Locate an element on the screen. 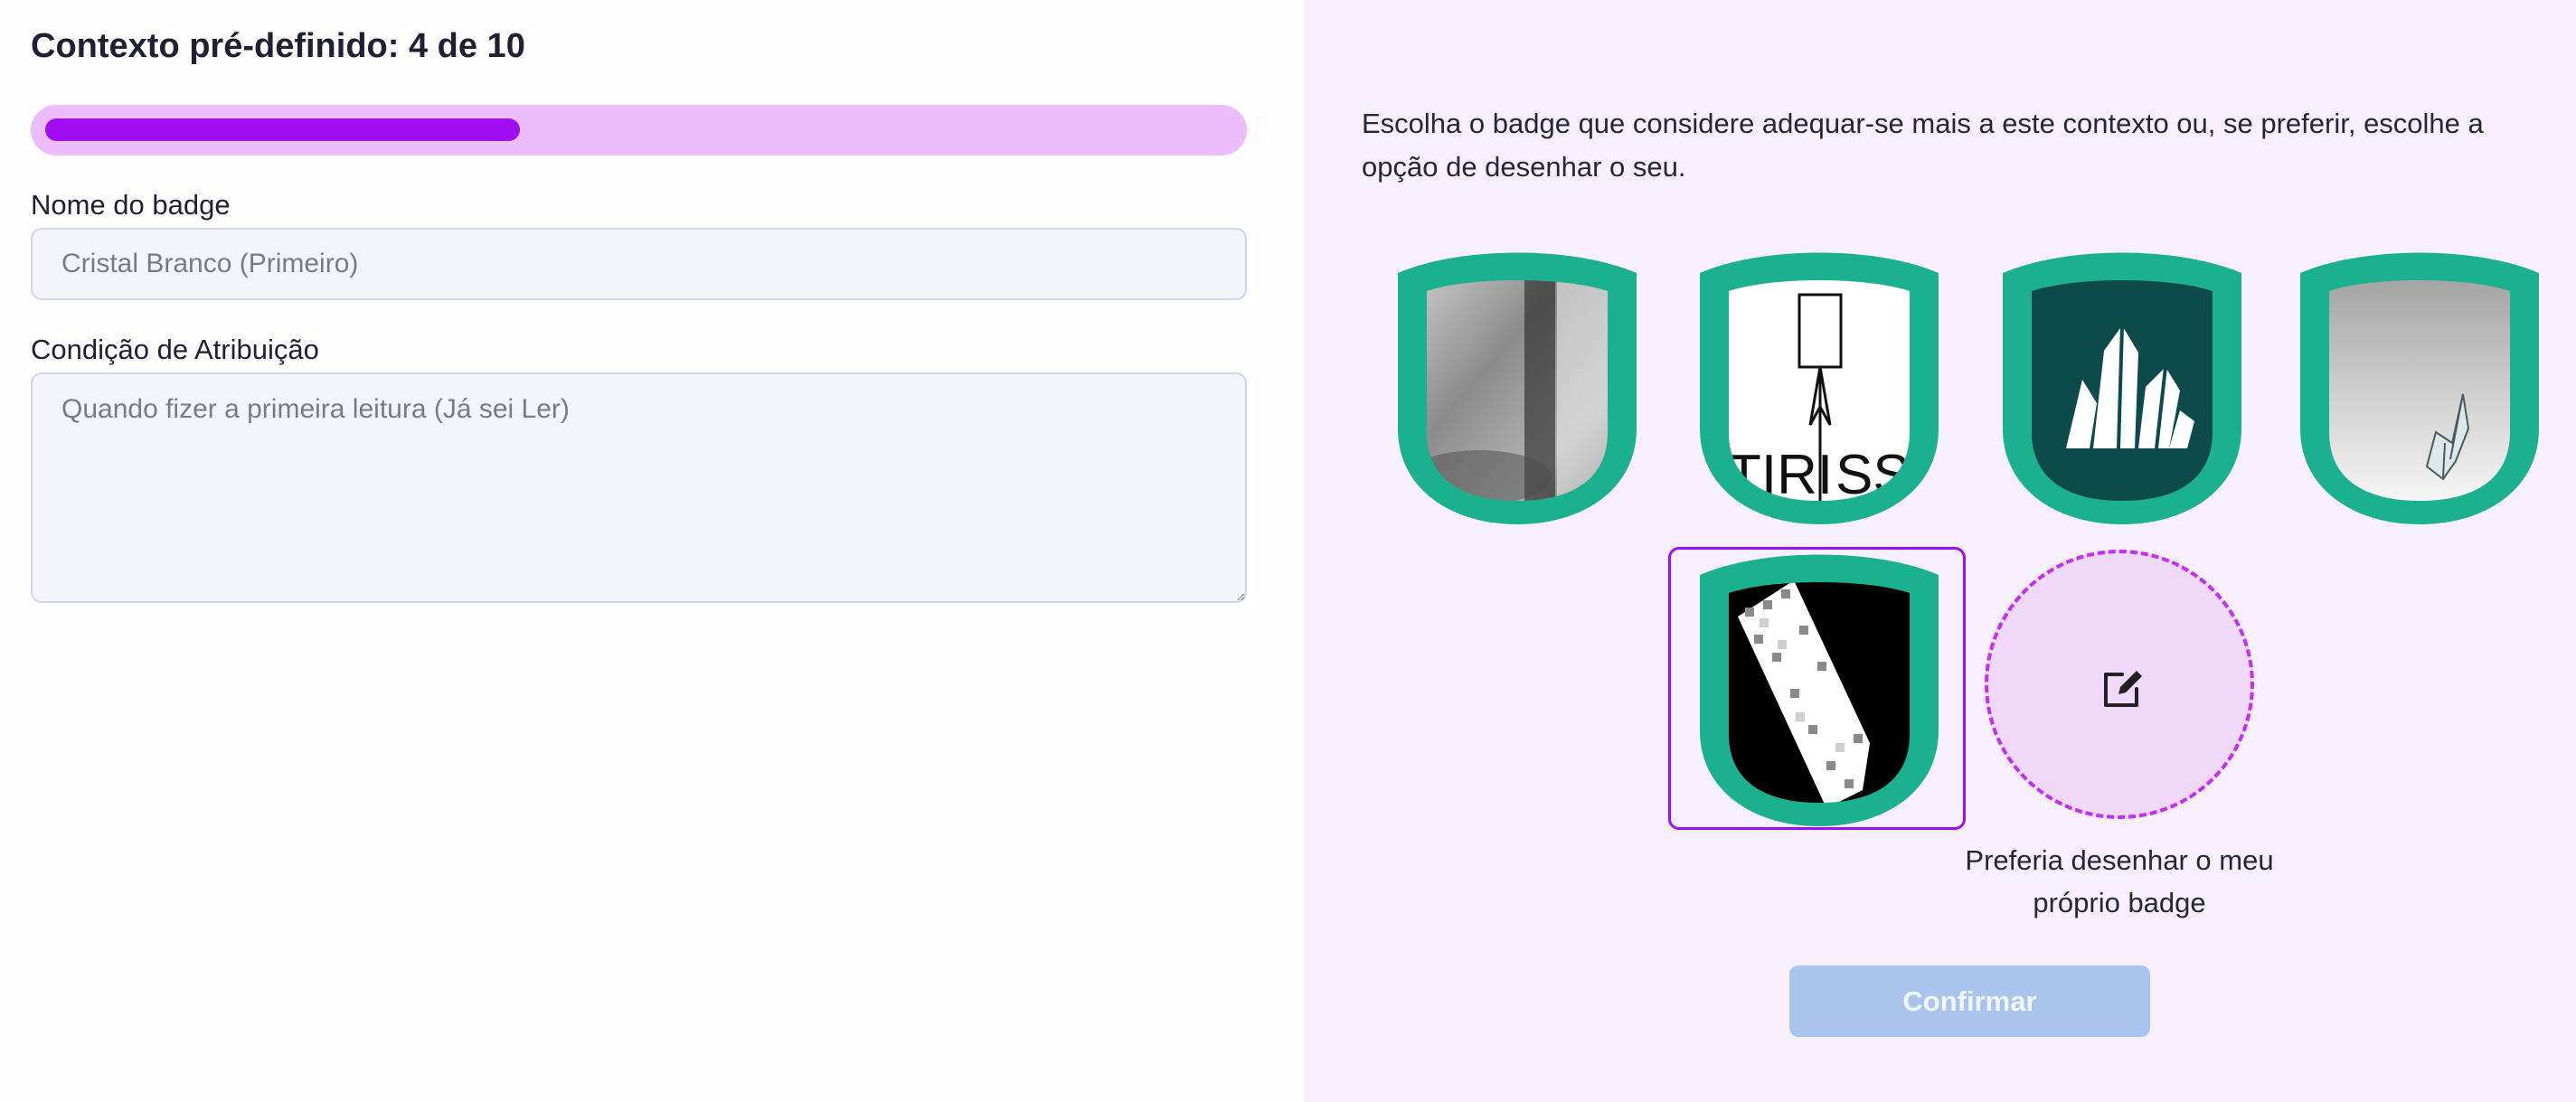 The height and width of the screenshot is (1102, 2576). edit-icon is located at coordinates (2123, 689).